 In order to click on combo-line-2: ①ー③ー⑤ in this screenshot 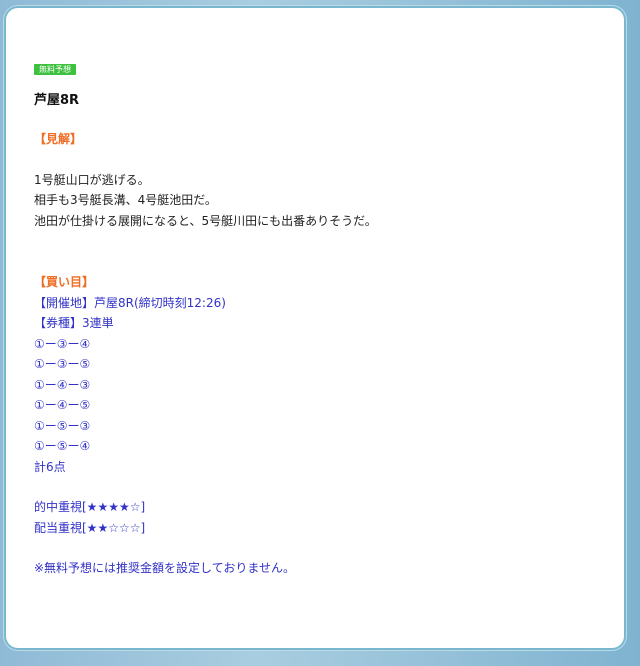, I will do `click(62, 364)`.